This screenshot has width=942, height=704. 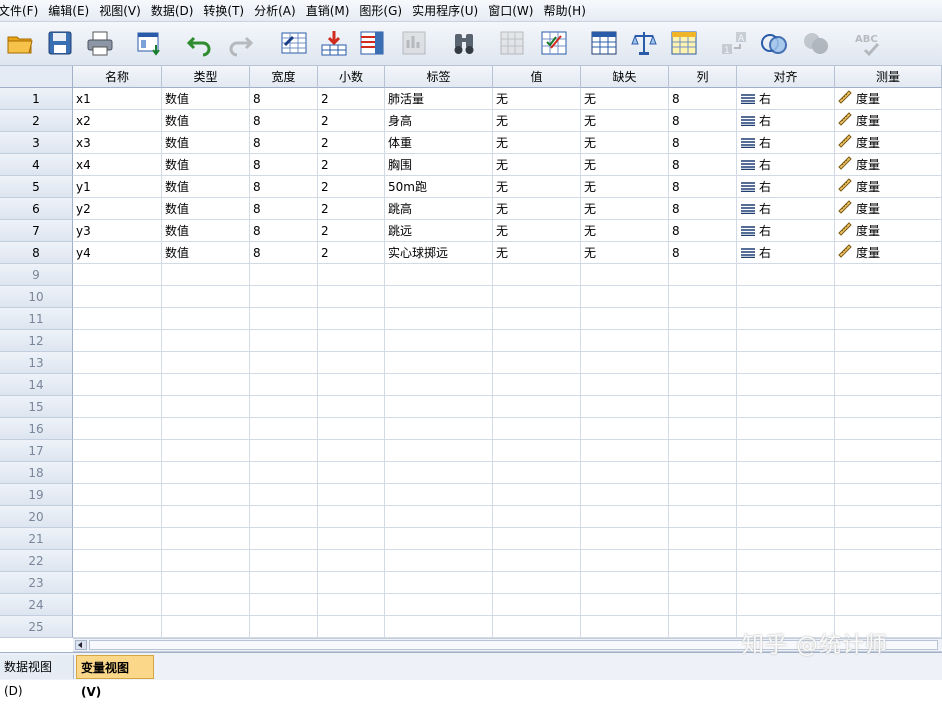 I want to click on run-descriptives-icon, so click(x=414, y=43).